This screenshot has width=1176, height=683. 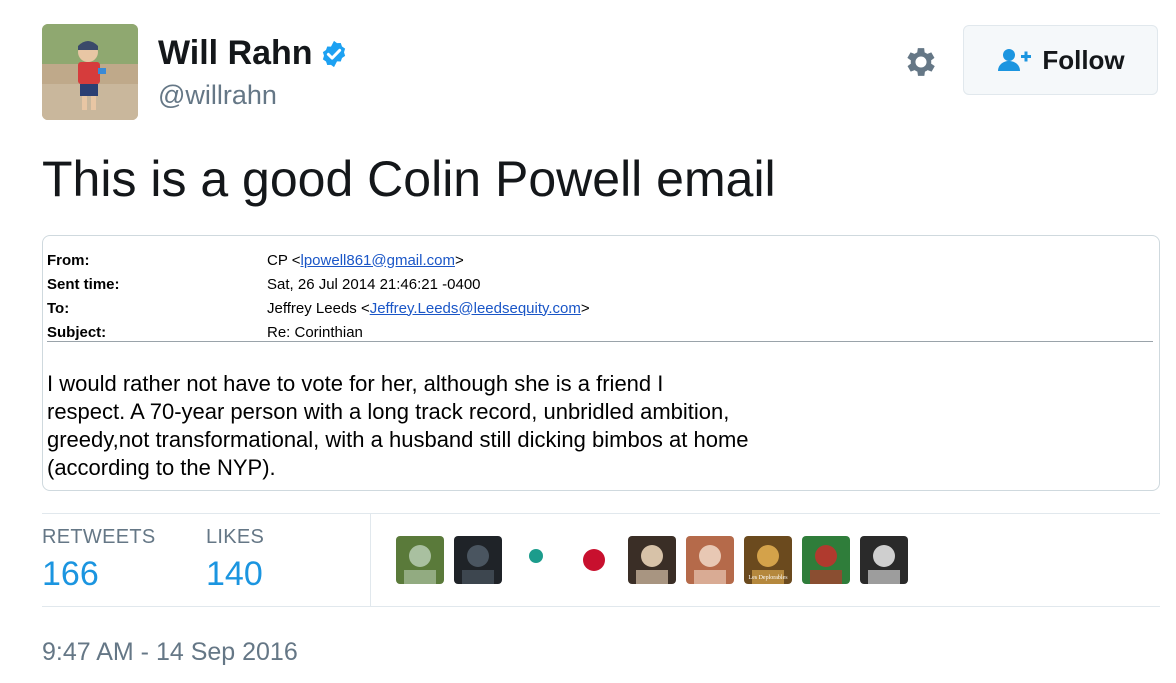 What do you see at coordinates (70, 574) in the screenshot?
I see `retweets-count: 166` at bounding box center [70, 574].